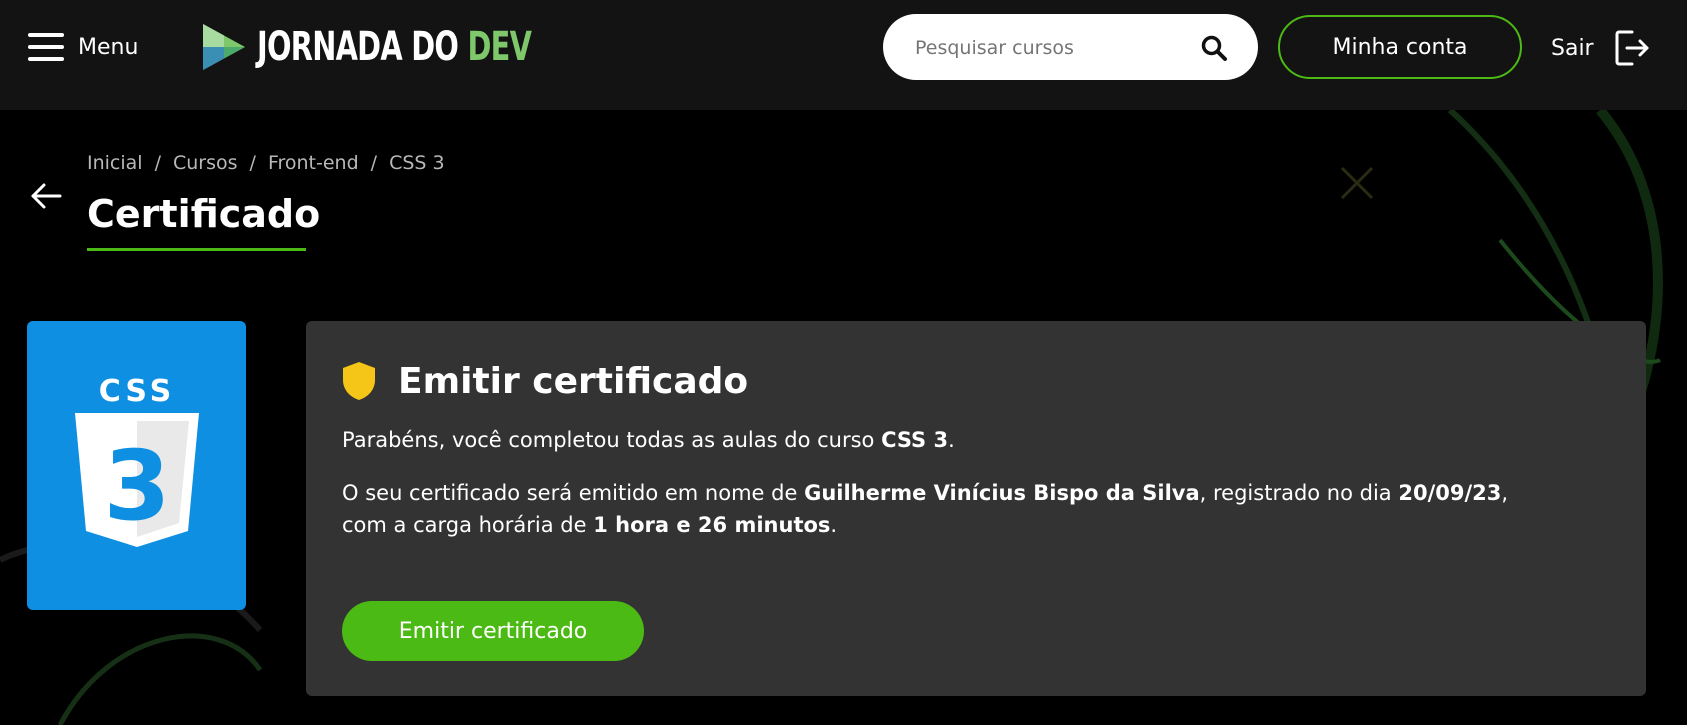  I want to click on registration-date: 20/09/23, so click(1450, 493).